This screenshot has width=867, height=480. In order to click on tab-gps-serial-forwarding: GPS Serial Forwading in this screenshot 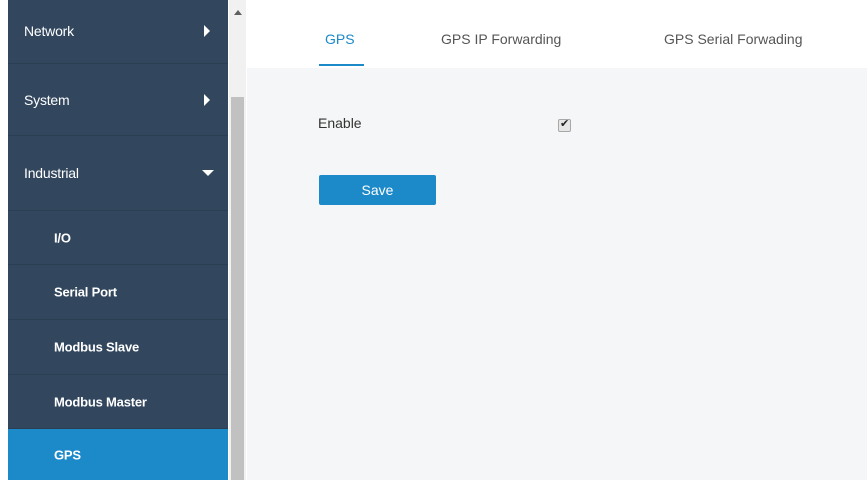, I will do `click(733, 39)`.